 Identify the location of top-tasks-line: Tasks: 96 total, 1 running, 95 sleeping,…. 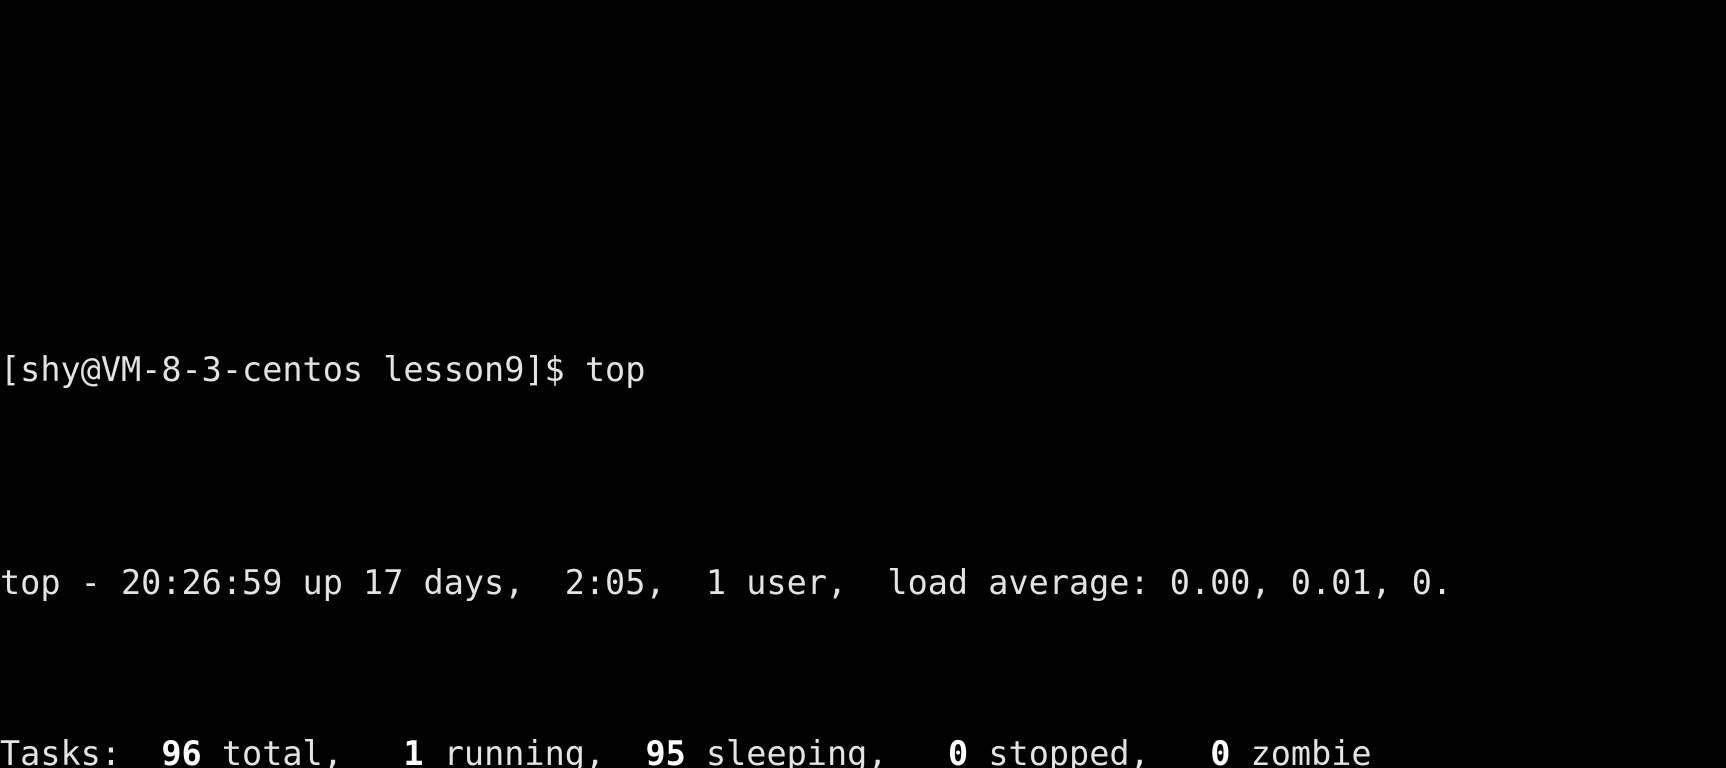
(863, 750).